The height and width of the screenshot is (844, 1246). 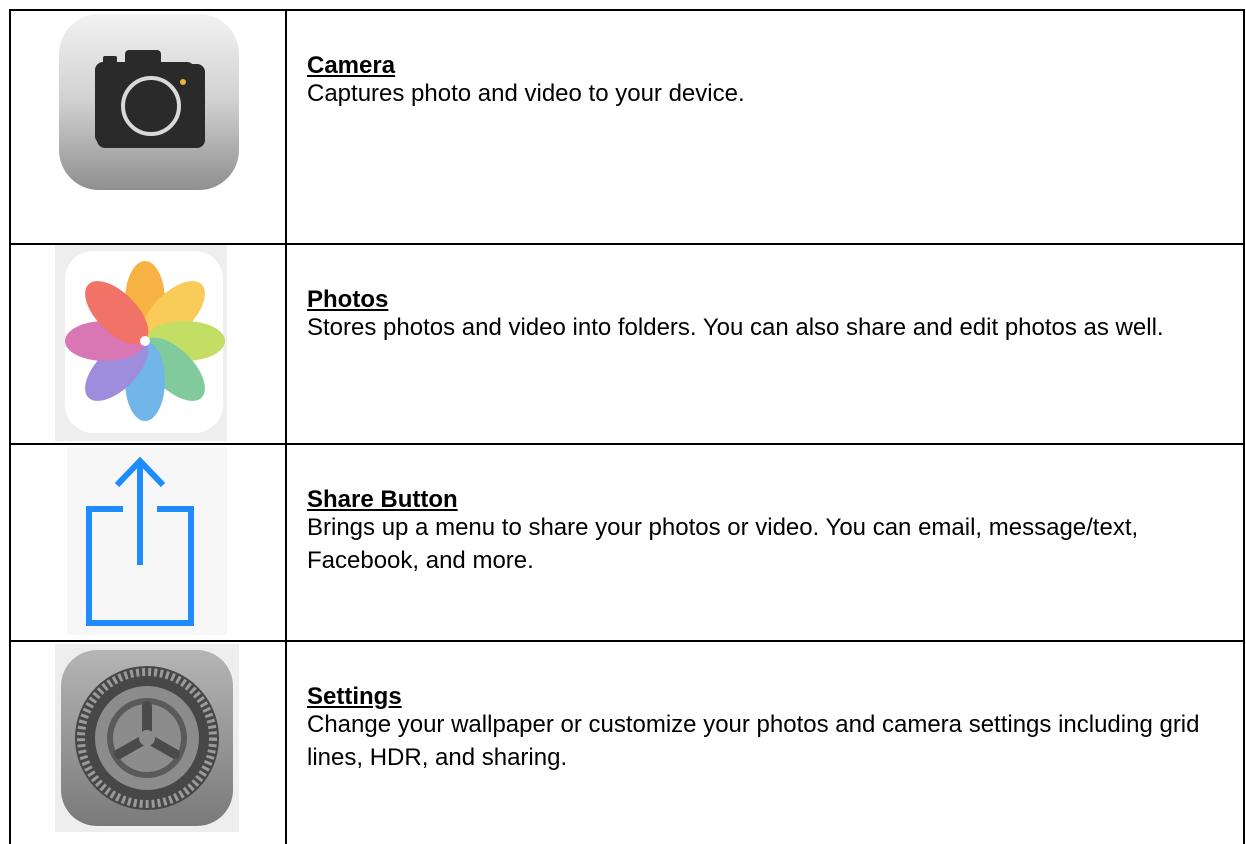 What do you see at coordinates (147, 738) in the screenshot?
I see `settings-icon` at bounding box center [147, 738].